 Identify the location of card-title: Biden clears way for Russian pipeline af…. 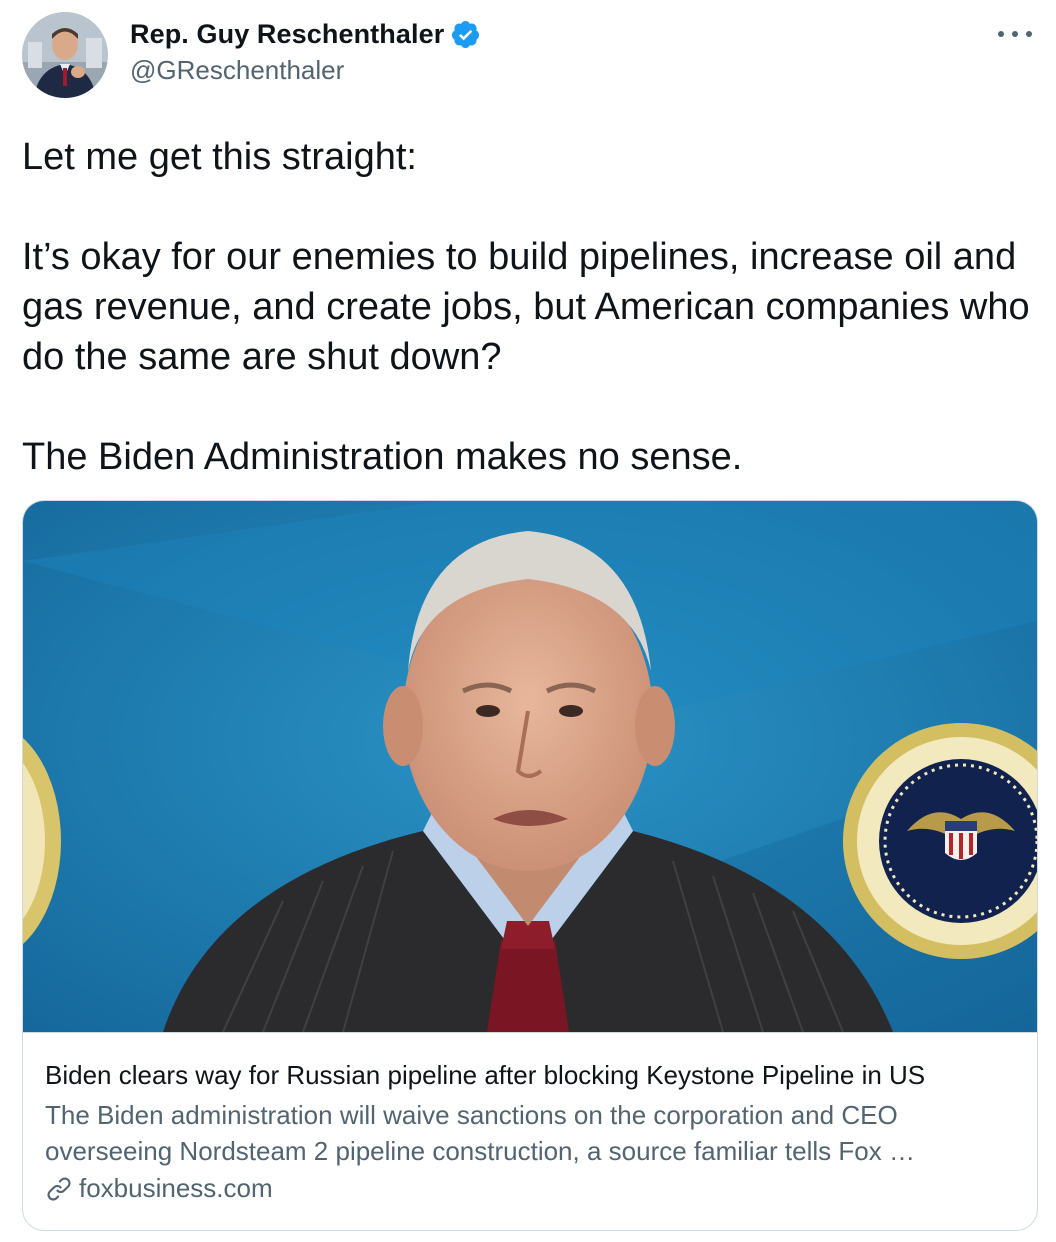
(535, 1075).